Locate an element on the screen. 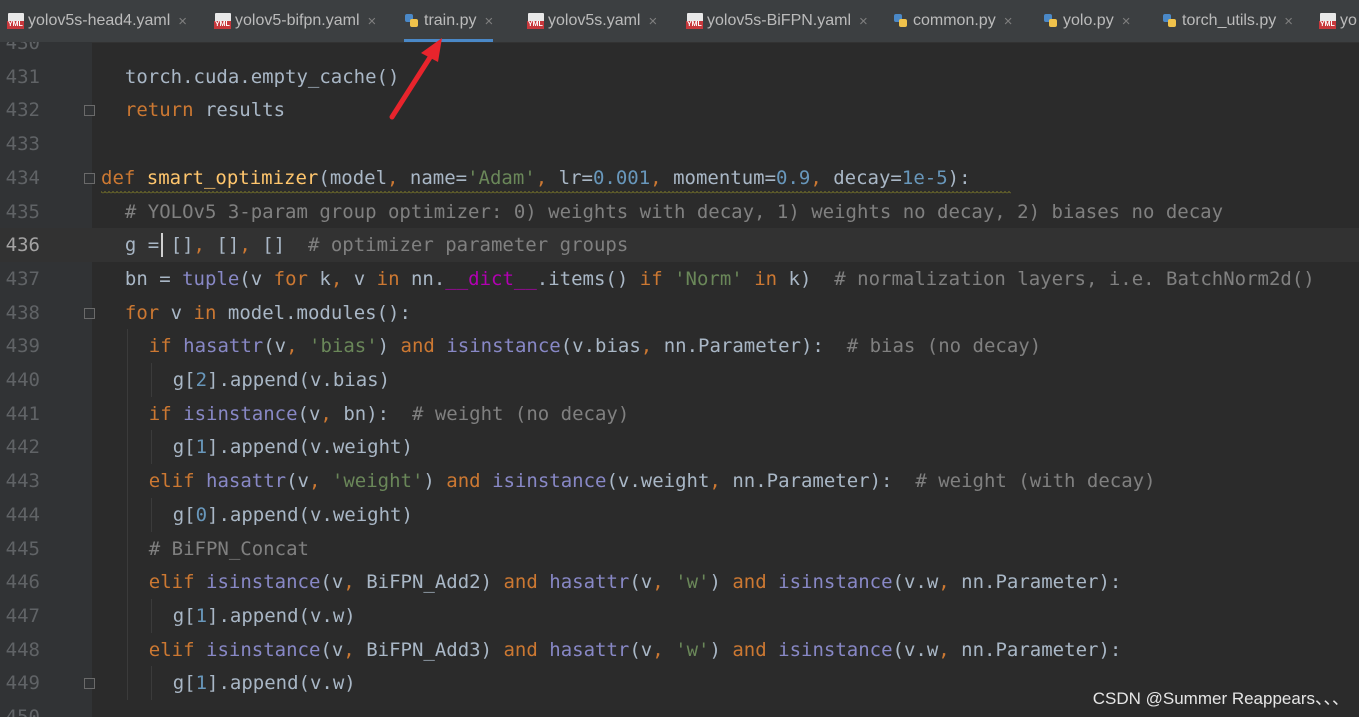  arrow-head is located at coordinates (431, 50).